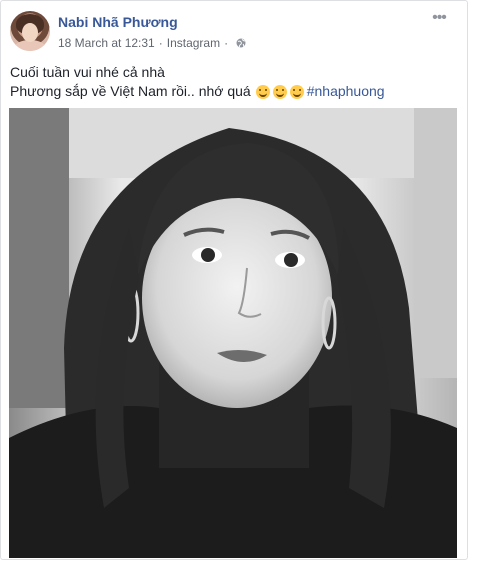  I want to click on globe-icon, so click(241, 43).